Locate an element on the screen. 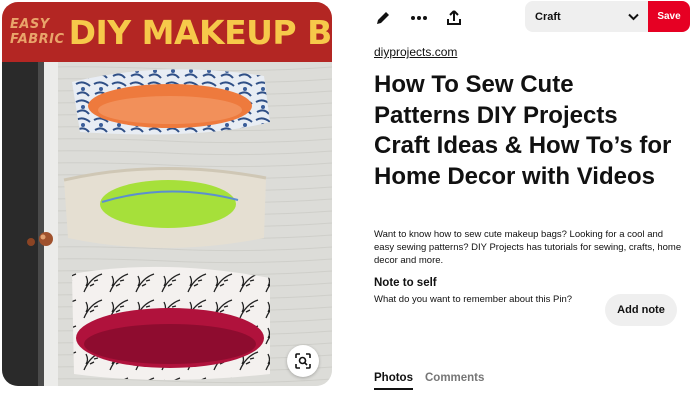 This screenshot has height=405, width=692. ellipsis-icon is located at coordinates (419, 18).